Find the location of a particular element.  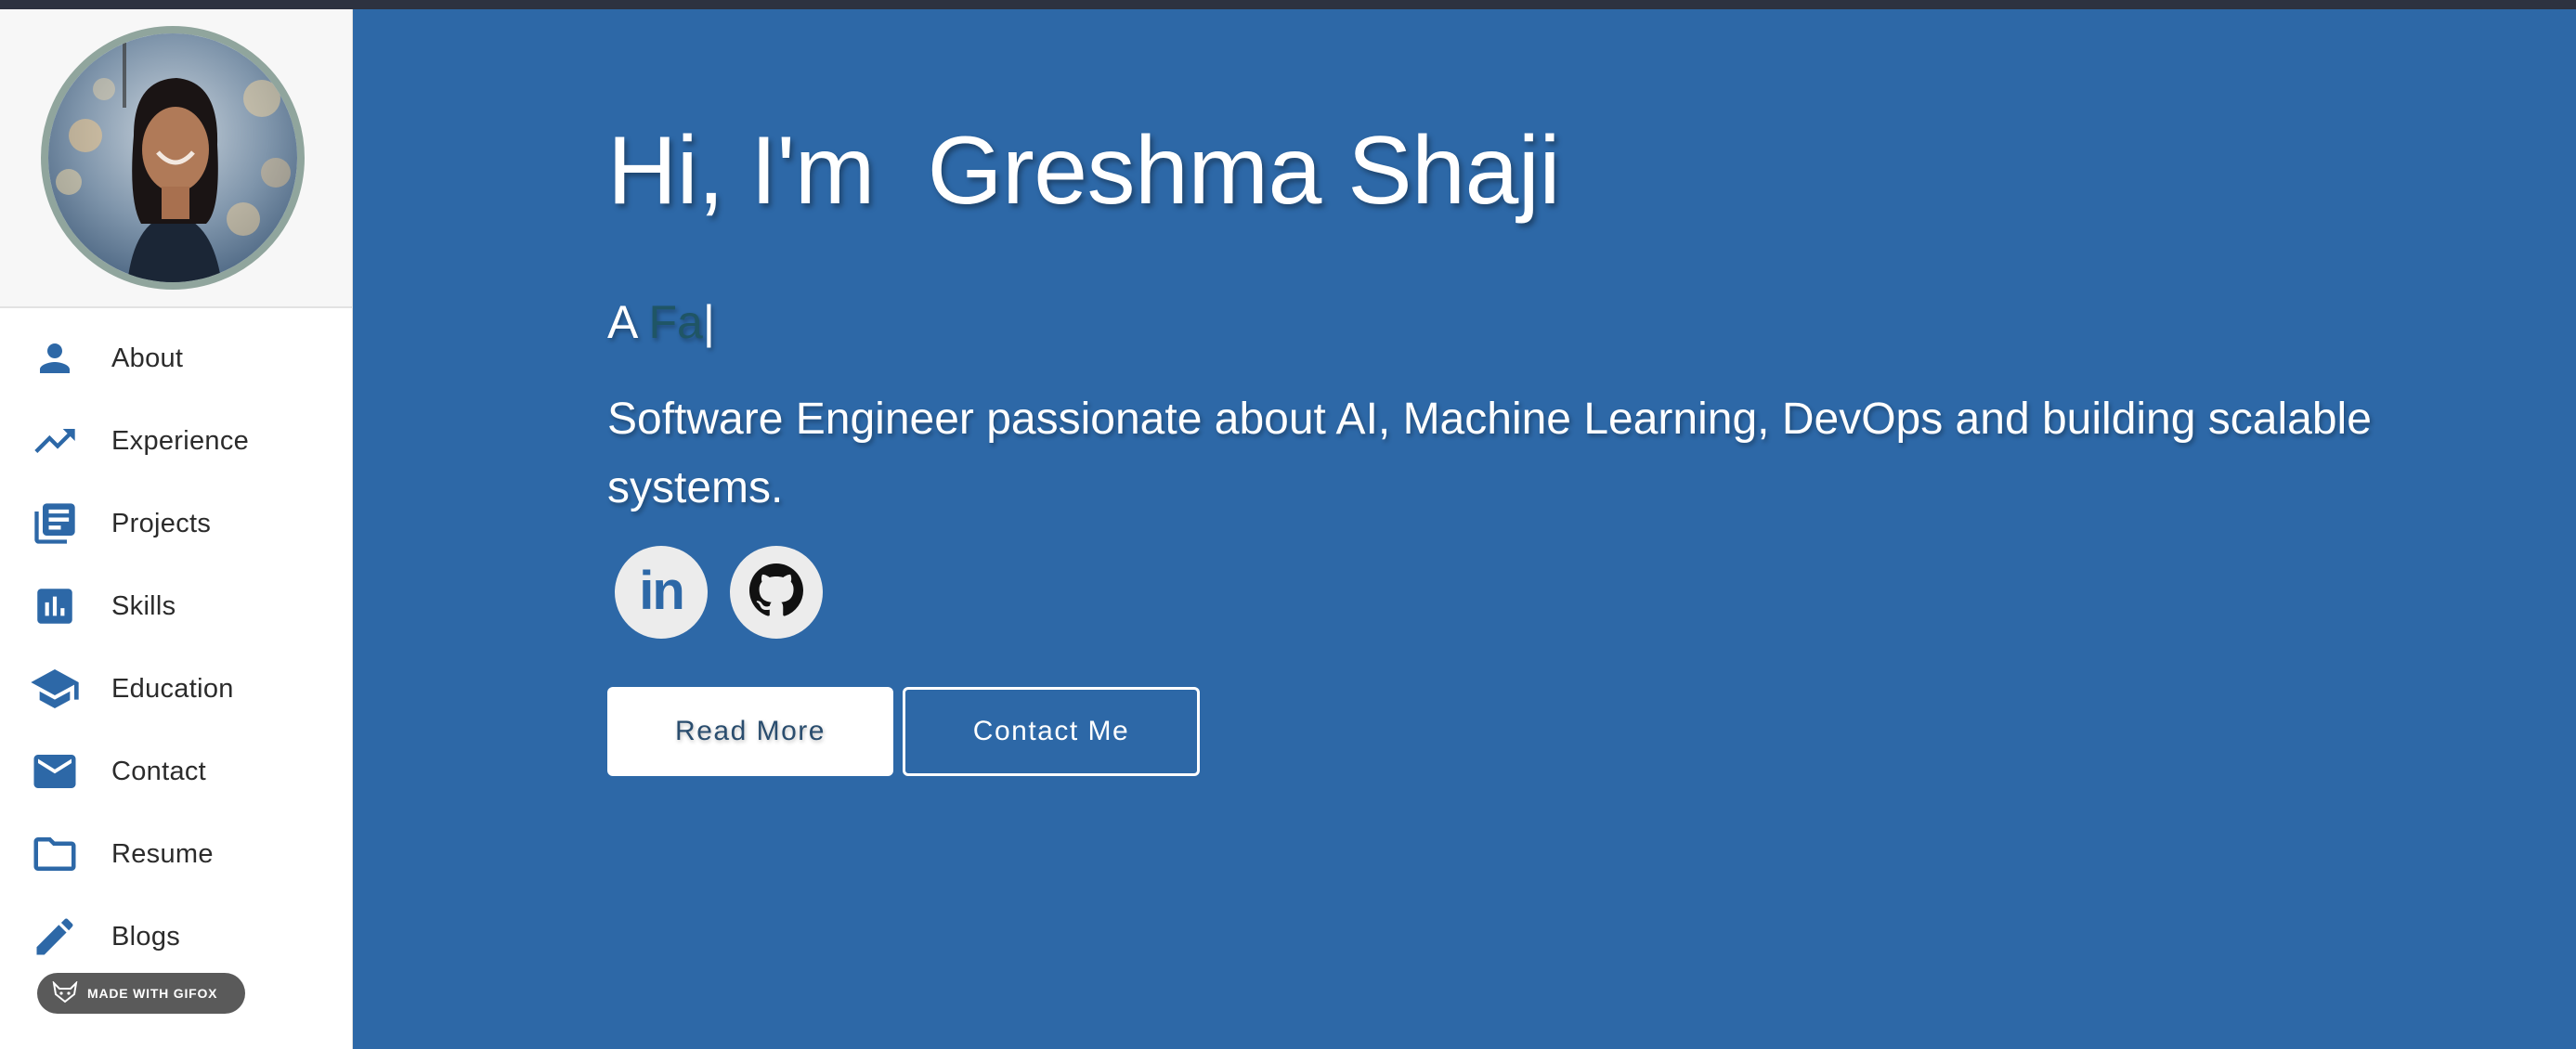

sidebar-item-experience: Experience is located at coordinates (176, 441).